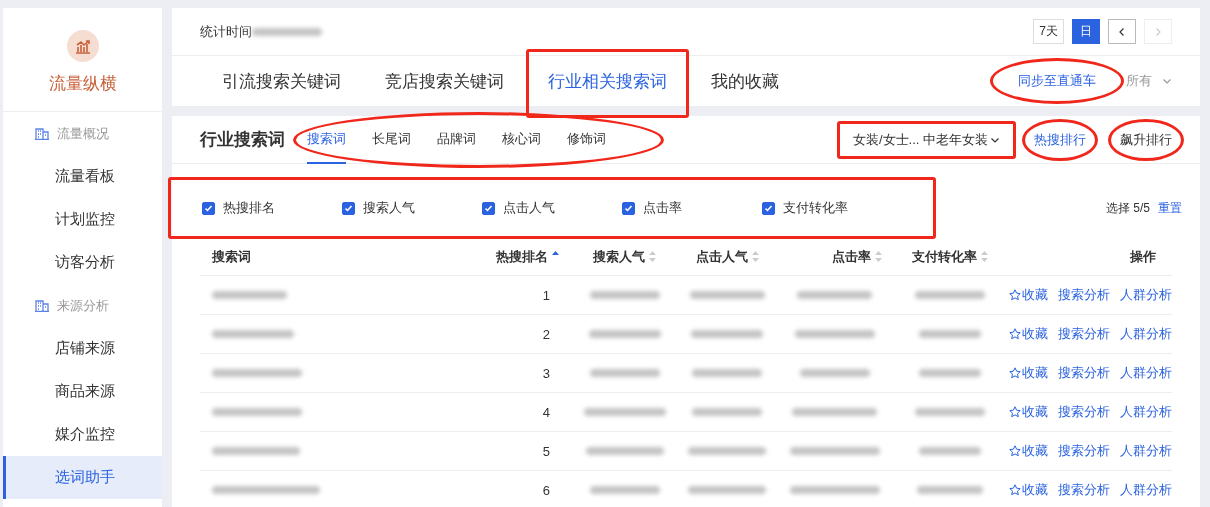  What do you see at coordinates (1150, 81) in the screenshot?
I see `scope-dropdown: 所有` at bounding box center [1150, 81].